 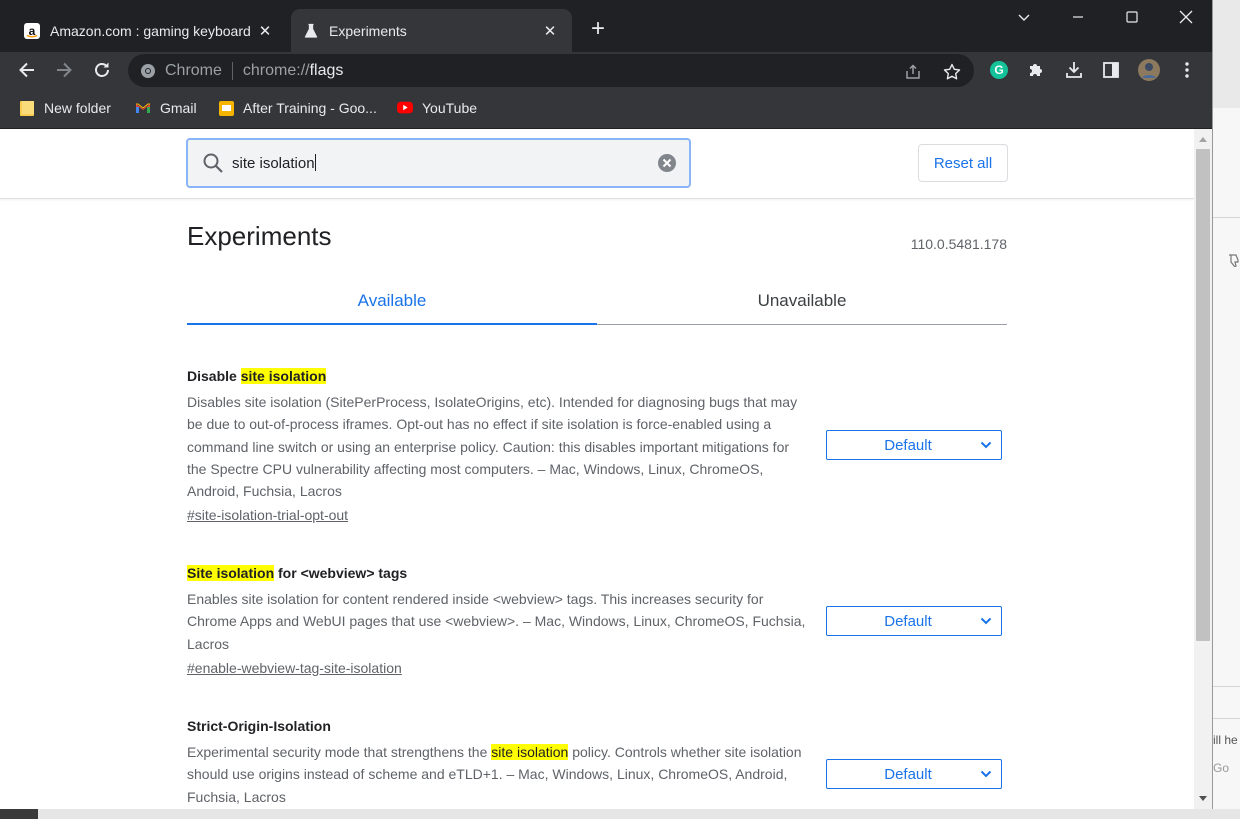 What do you see at coordinates (213, 163) in the screenshot?
I see `search-icon` at bounding box center [213, 163].